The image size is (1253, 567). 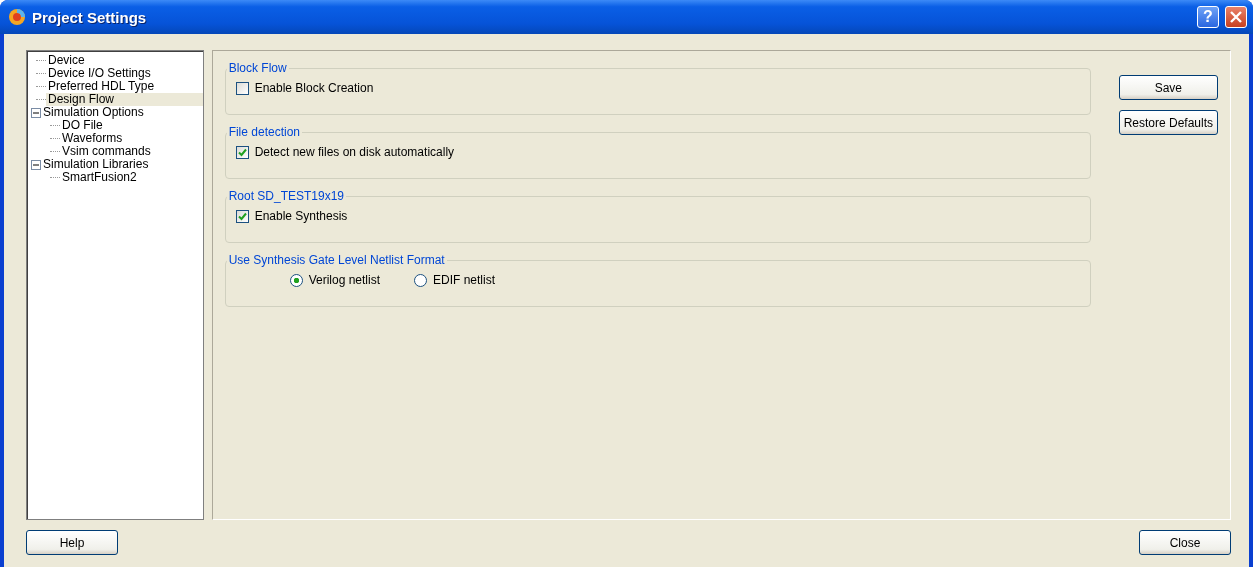 What do you see at coordinates (354, 152) in the screenshot?
I see `checkbox-label: Detect new files on disk automatically` at bounding box center [354, 152].